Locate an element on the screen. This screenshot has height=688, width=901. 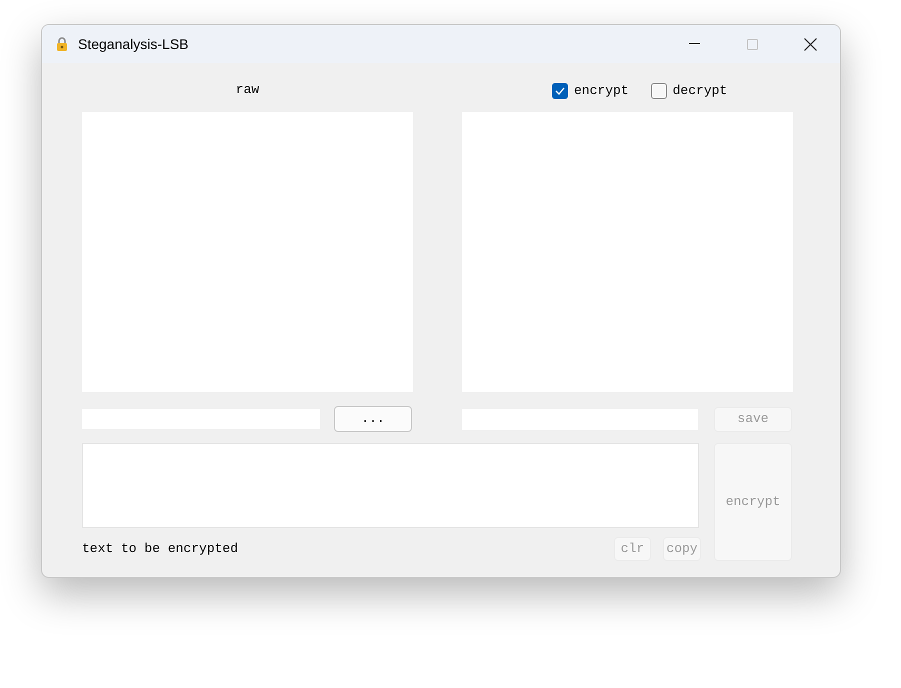
text-area is located at coordinates (390, 485).